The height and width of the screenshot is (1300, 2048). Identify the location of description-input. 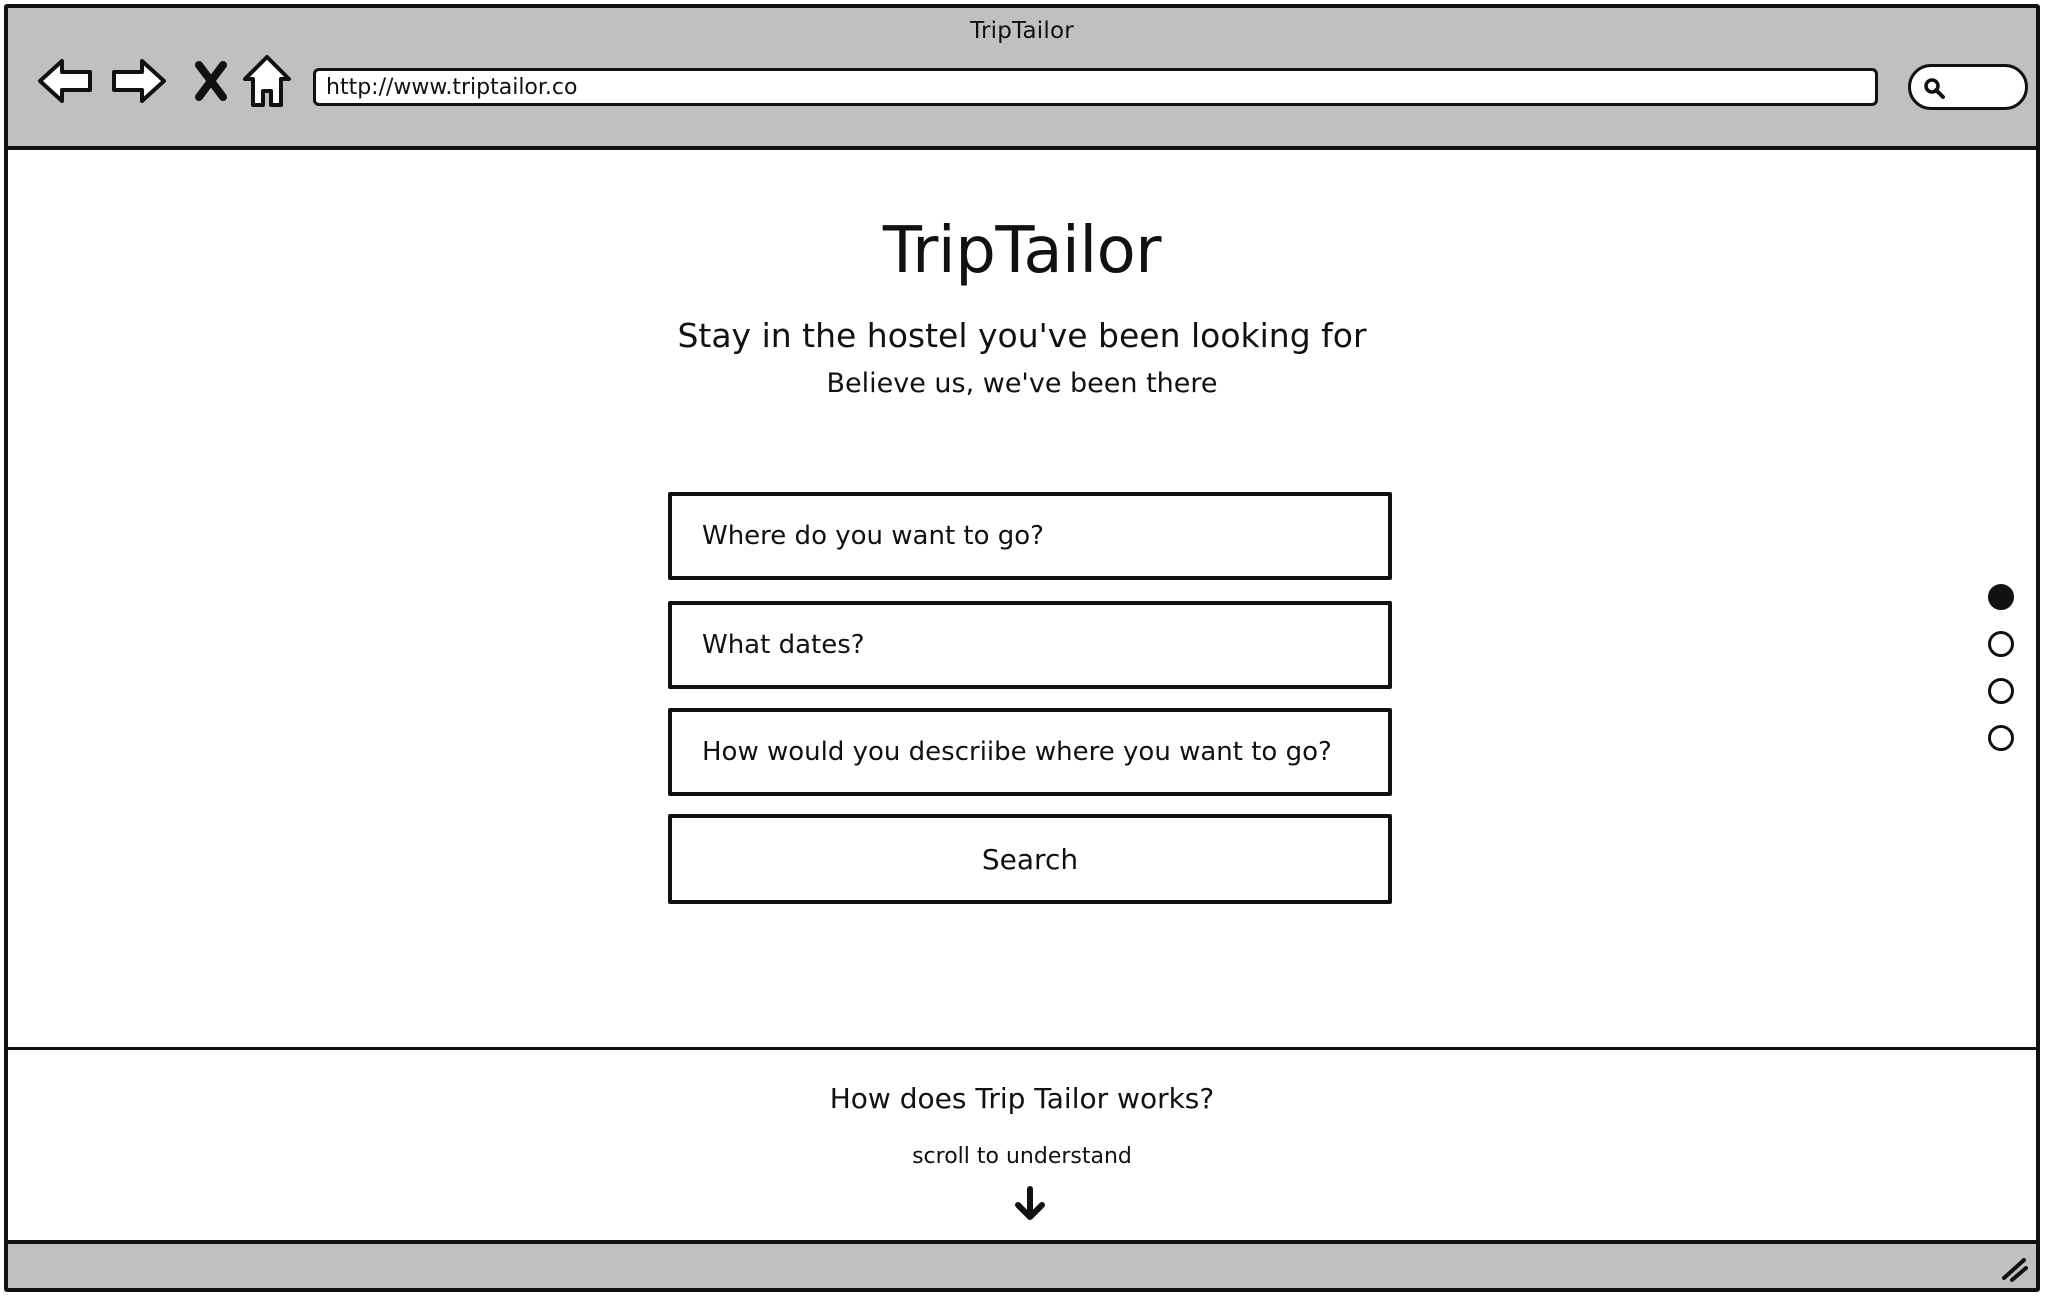
(1030, 752).